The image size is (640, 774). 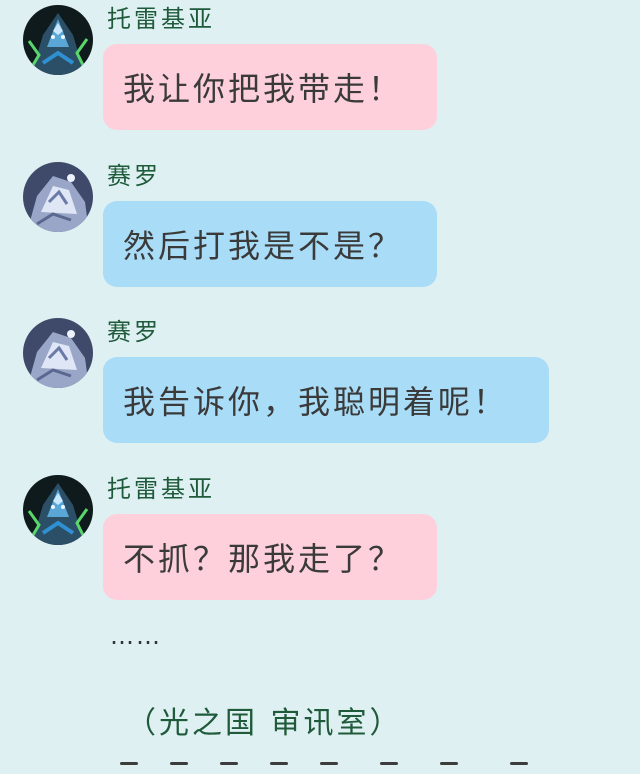 I want to click on cut-off-text-line, so click(x=330, y=768).